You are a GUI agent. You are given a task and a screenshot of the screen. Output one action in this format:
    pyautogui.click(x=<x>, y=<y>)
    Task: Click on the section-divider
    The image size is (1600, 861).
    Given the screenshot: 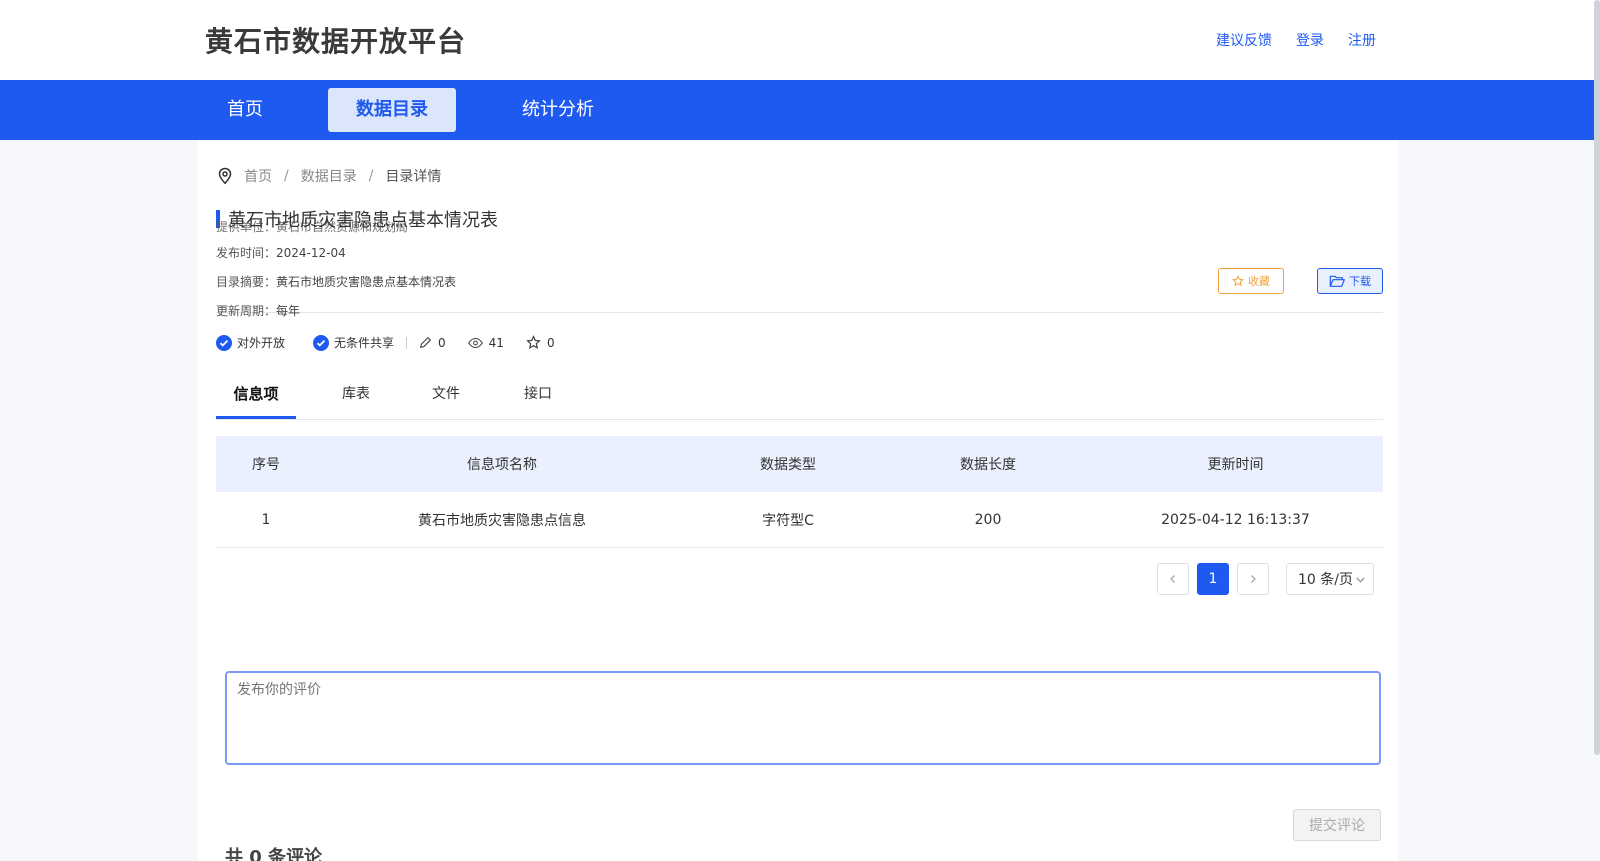 What is the action you would take?
    pyautogui.click(x=799, y=312)
    